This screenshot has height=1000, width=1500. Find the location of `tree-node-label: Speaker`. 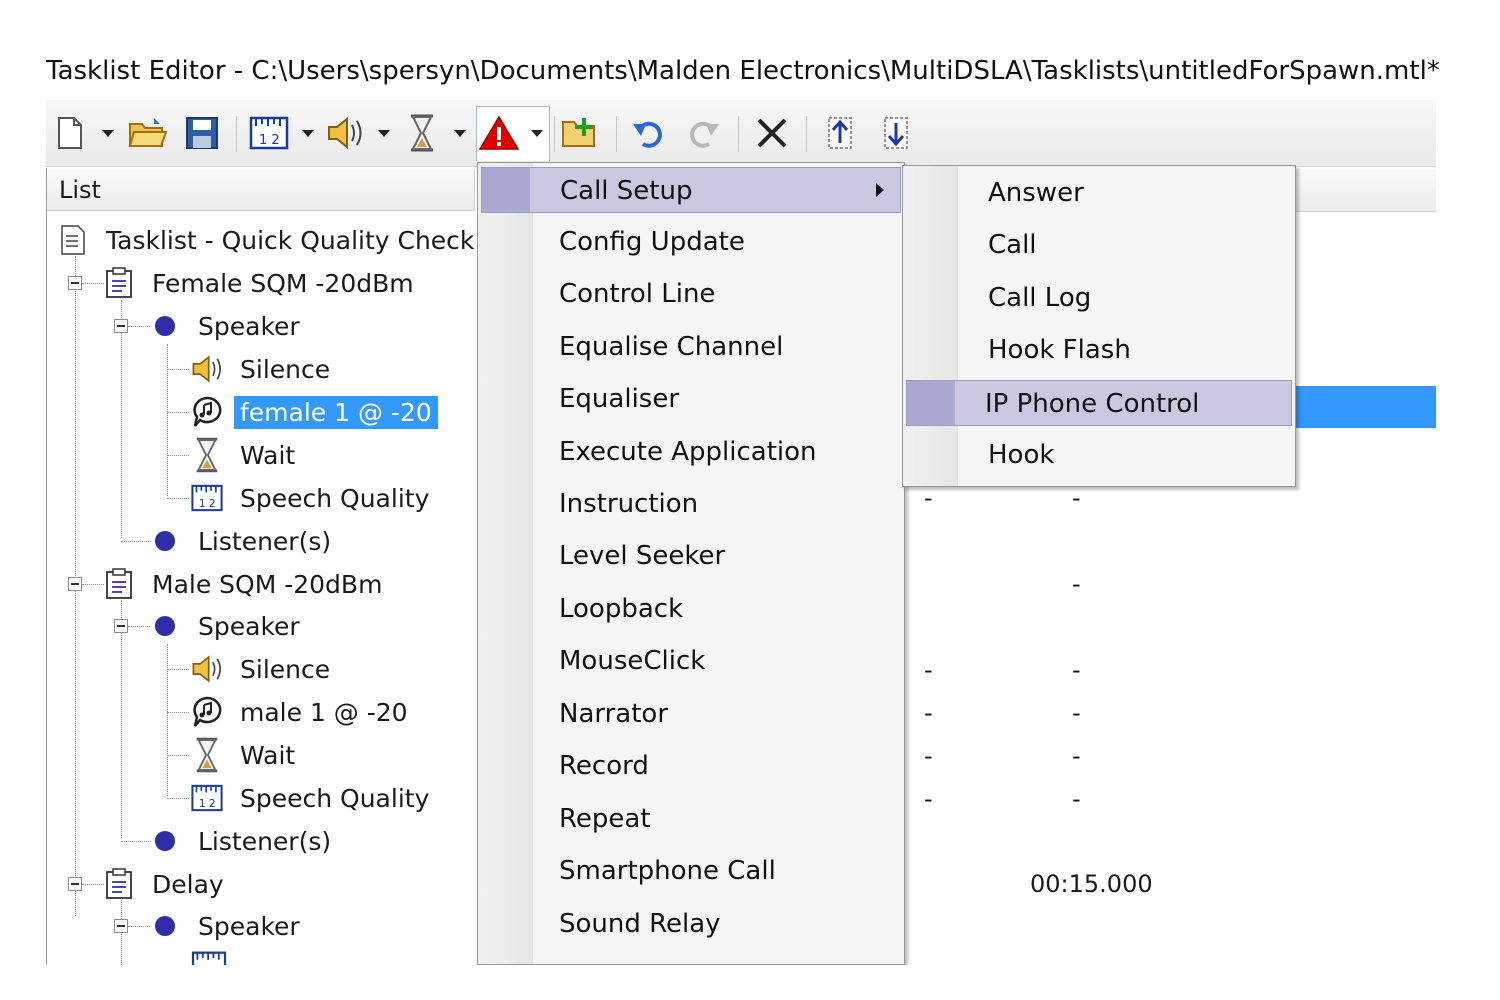

tree-node-label: Speaker is located at coordinates (249, 626).